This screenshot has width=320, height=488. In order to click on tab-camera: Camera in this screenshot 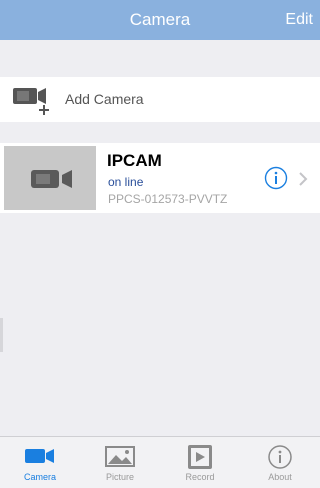, I will do `click(40, 462)`.